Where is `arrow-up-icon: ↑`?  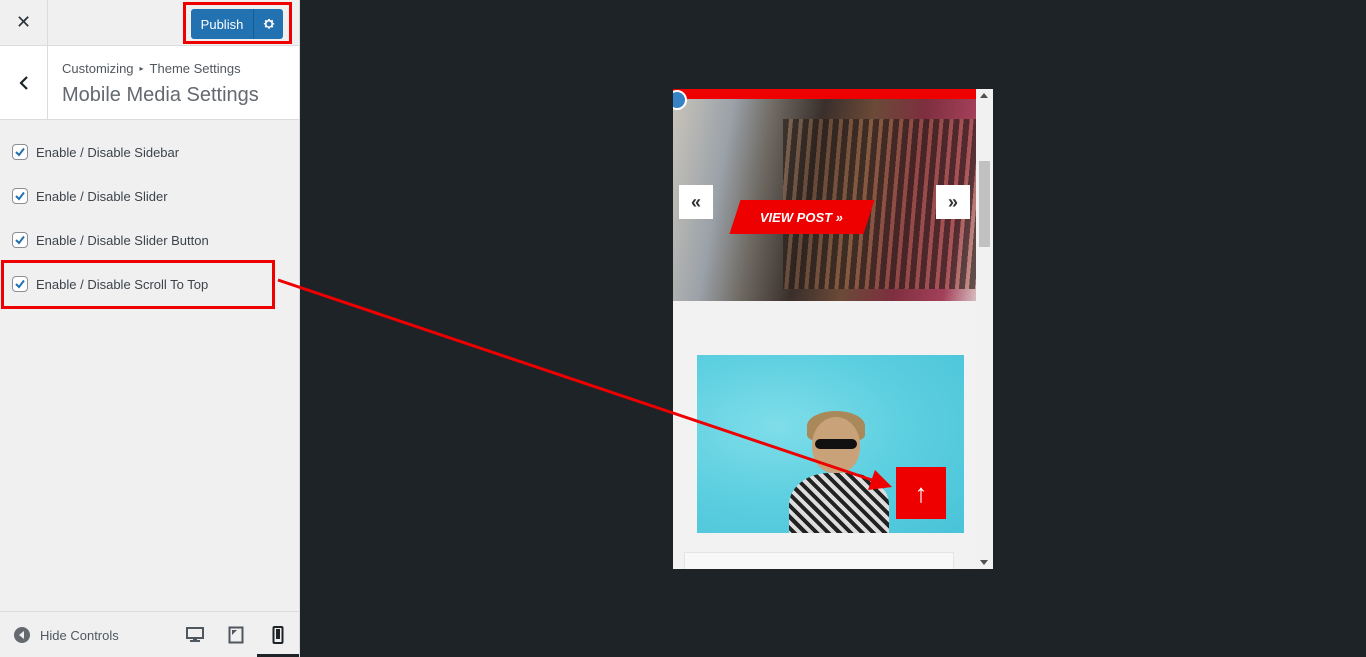 arrow-up-icon: ↑ is located at coordinates (921, 492).